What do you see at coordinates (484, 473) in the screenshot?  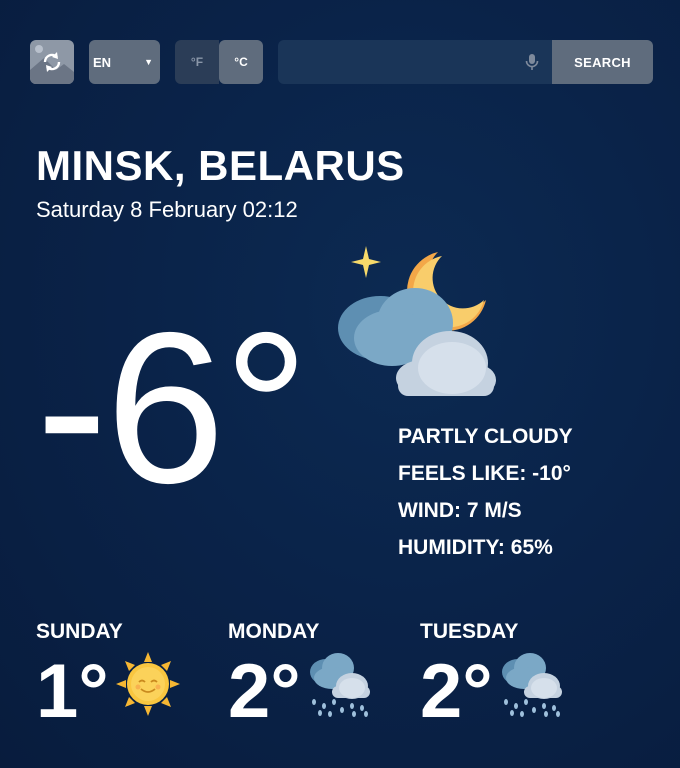 I see `feels-like-text: FEELS LIKE: -10°` at bounding box center [484, 473].